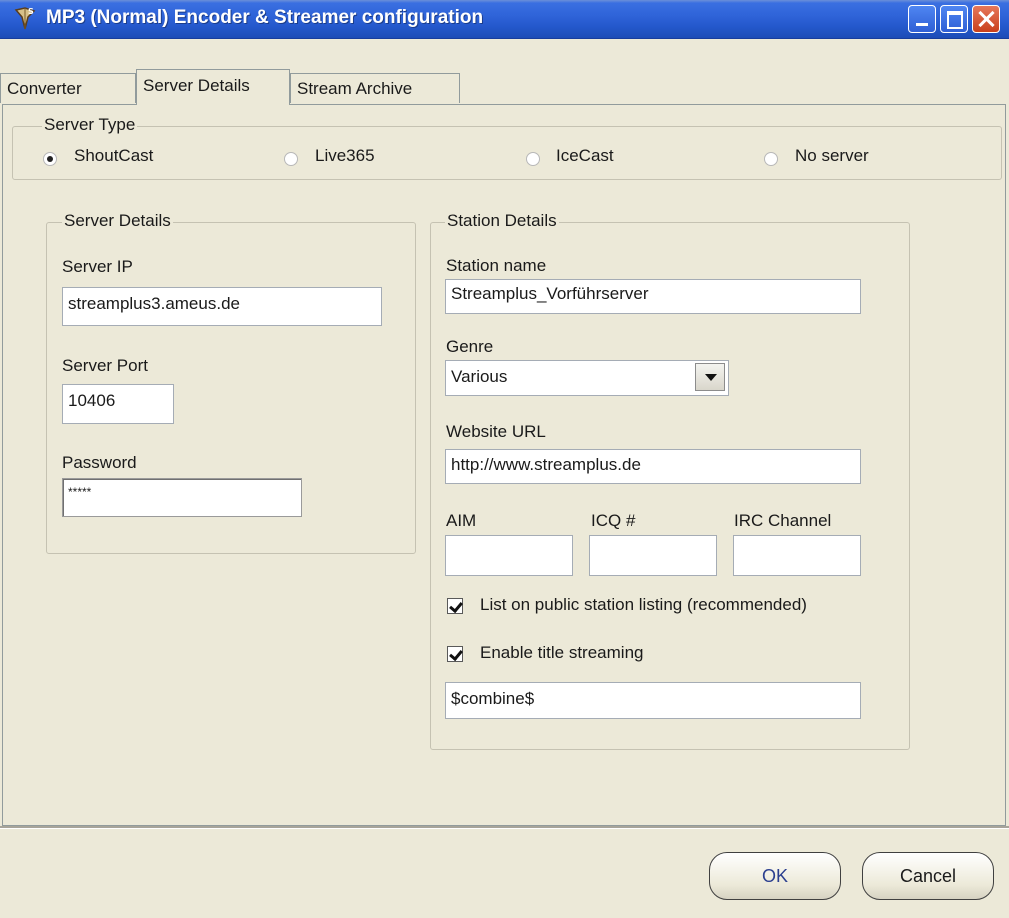  What do you see at coordinates (182, 497) in the screenshot?
I see `password-field: *****` at bounding box center [182, 497].